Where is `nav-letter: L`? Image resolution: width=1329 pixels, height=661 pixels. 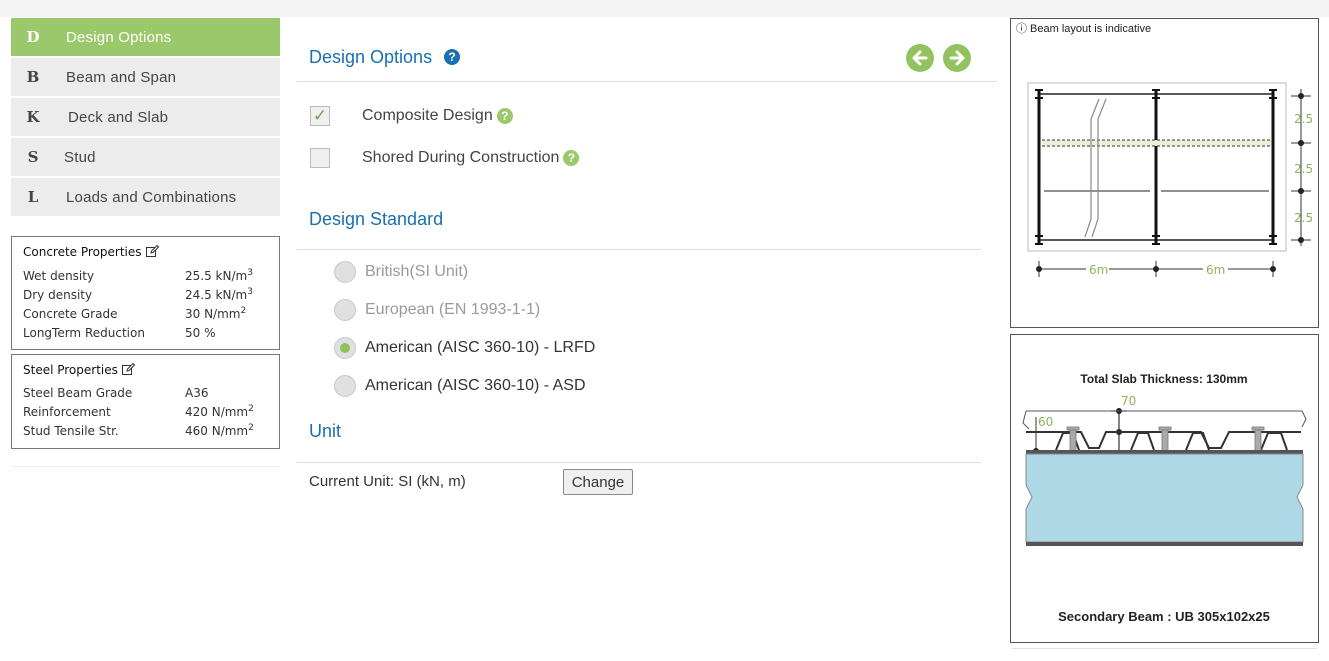 nav-letter: L is located at coordinates (33, 197).